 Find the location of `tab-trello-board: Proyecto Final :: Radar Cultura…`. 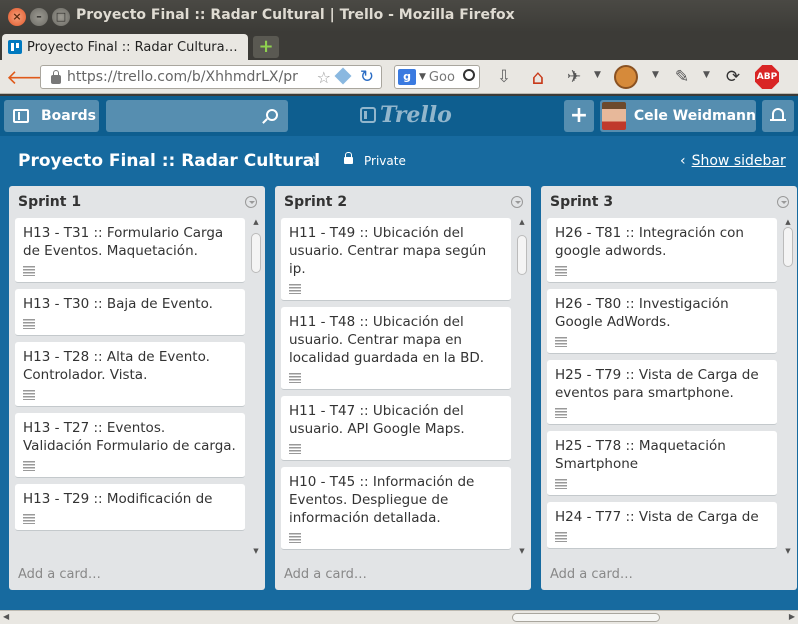

tab-trello-board: Proyecto Final :: Radar Cultura… is located at coordinates (125, 47).